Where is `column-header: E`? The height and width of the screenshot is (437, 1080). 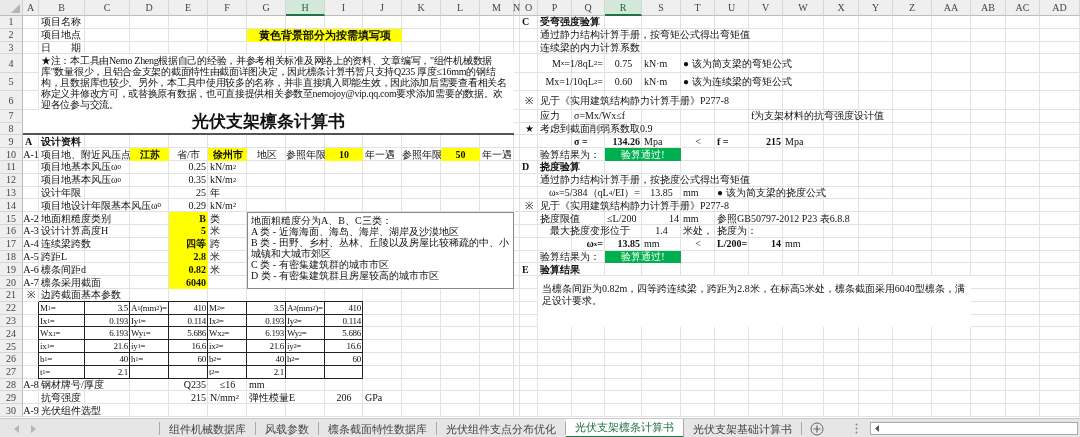
column-header: E is located at coordinates (188, 8).